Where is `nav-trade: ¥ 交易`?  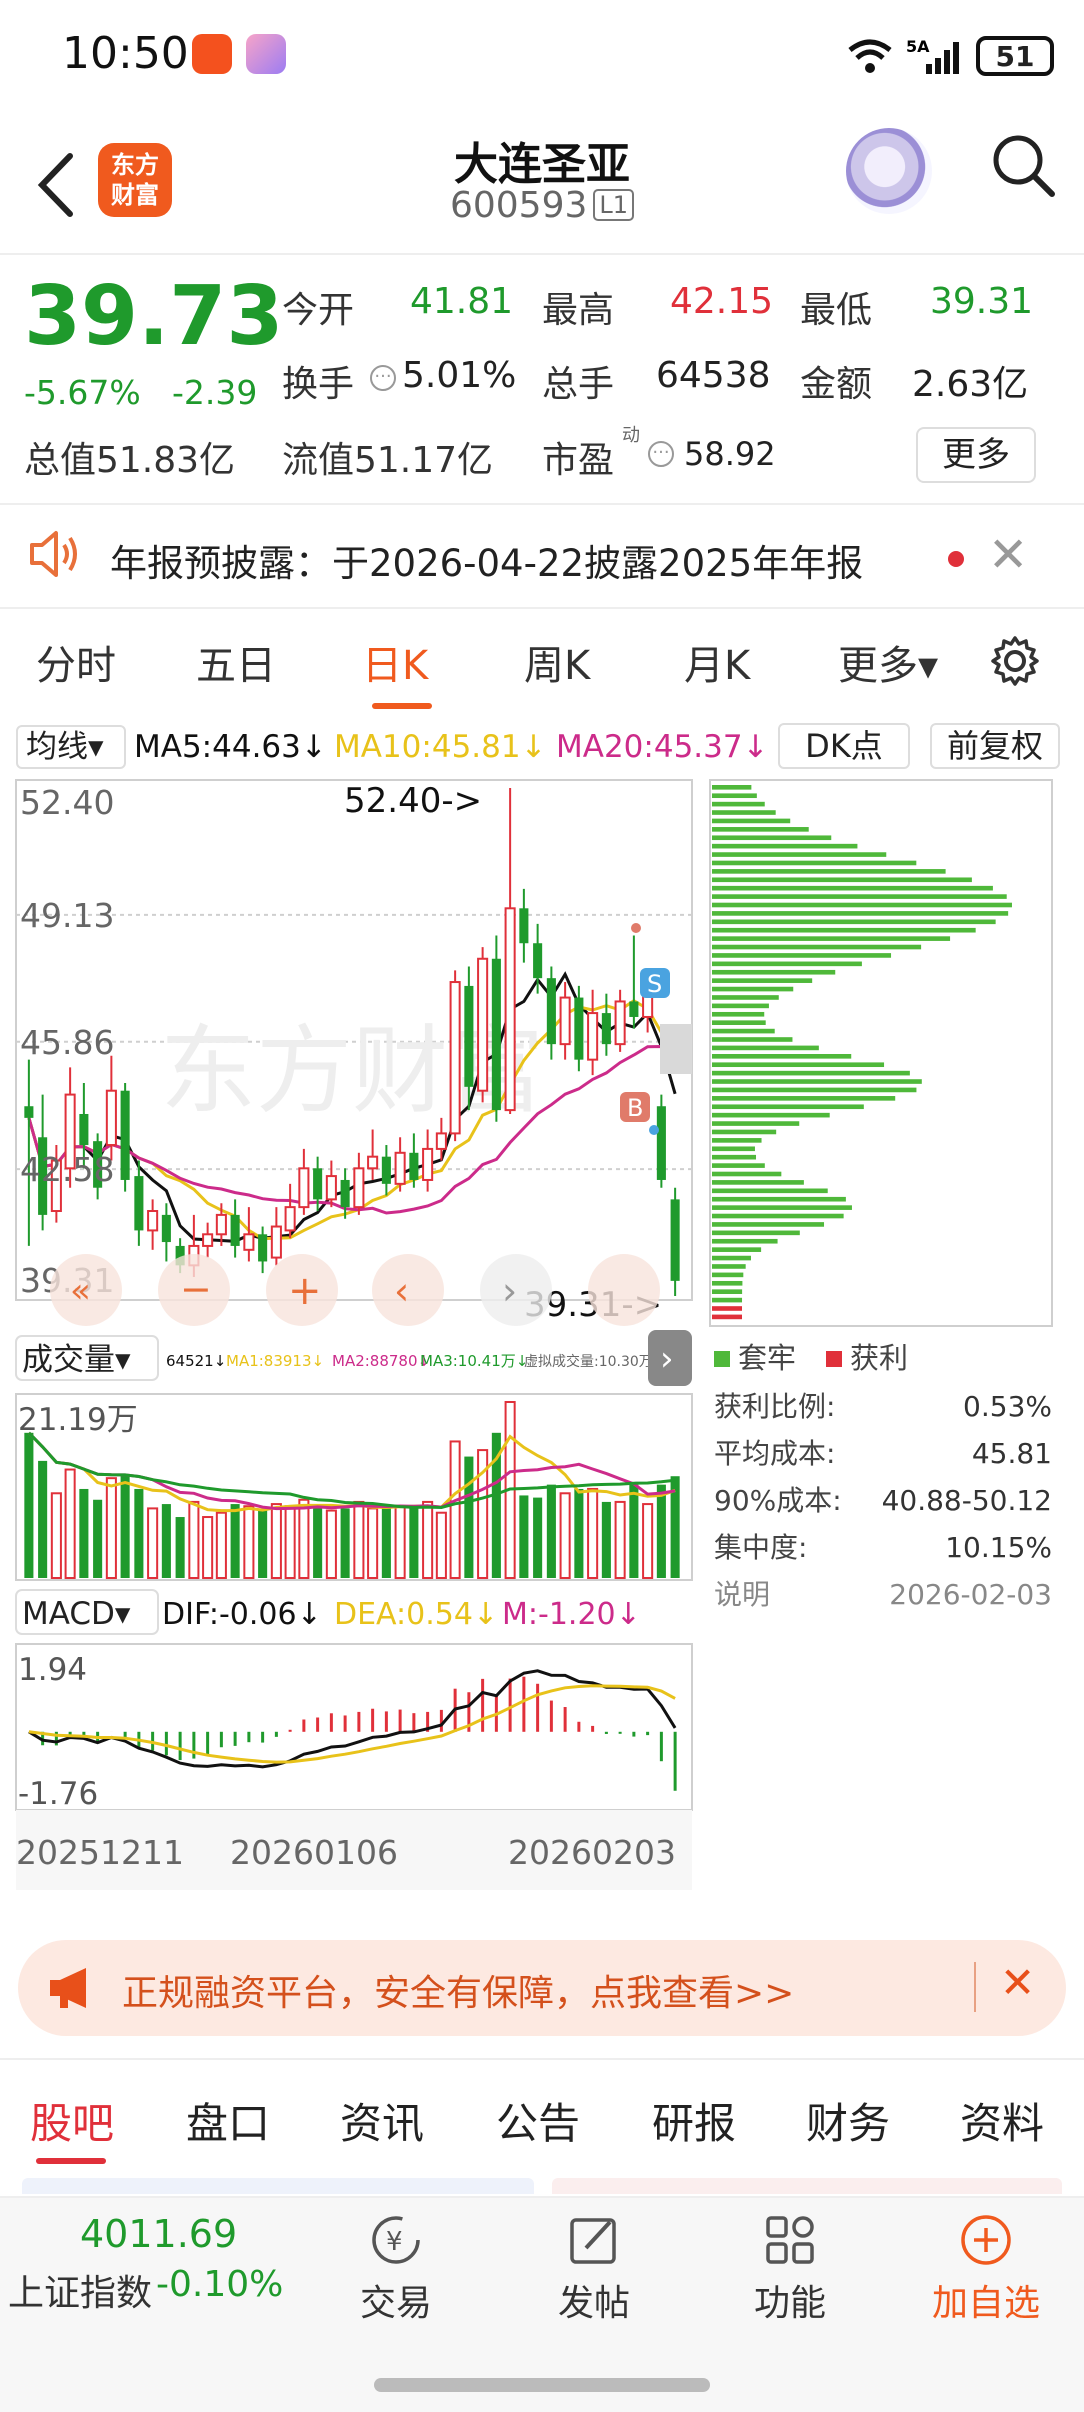 nav-trade: ¥ 交易 is located at coordinates (396, 2269).